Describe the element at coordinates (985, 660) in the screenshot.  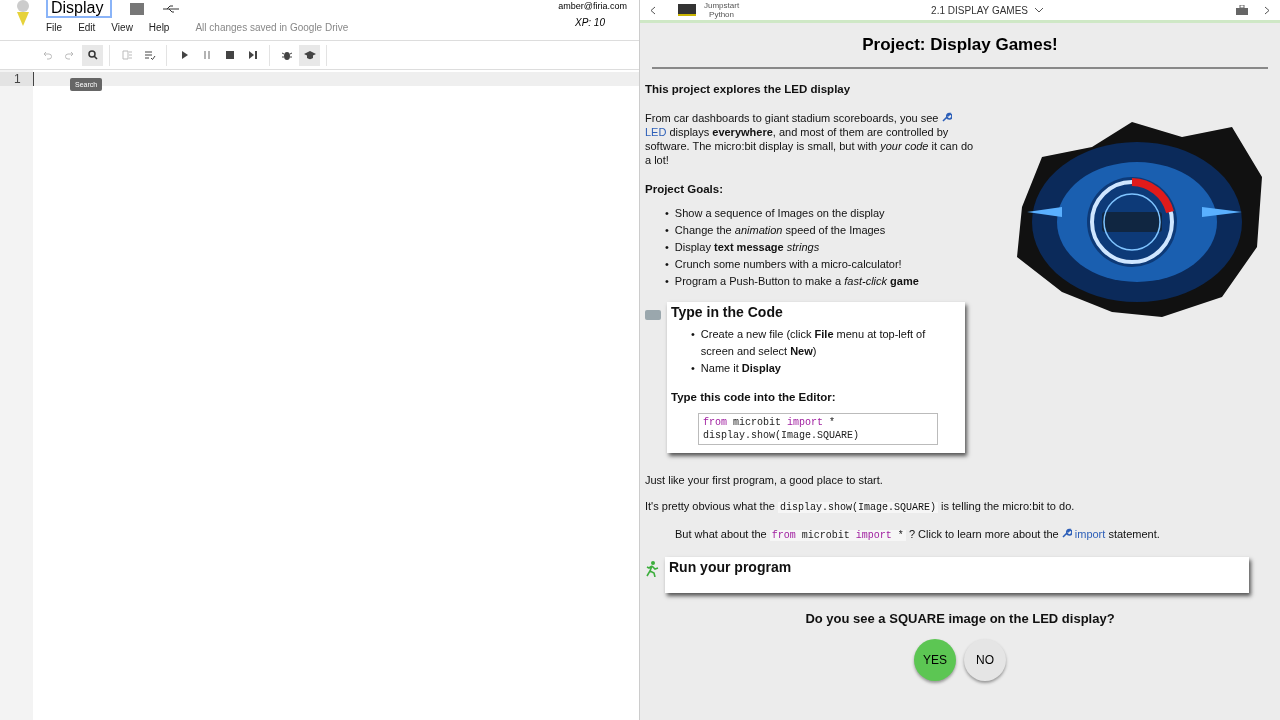
I see `answer-button: NO` at that location.